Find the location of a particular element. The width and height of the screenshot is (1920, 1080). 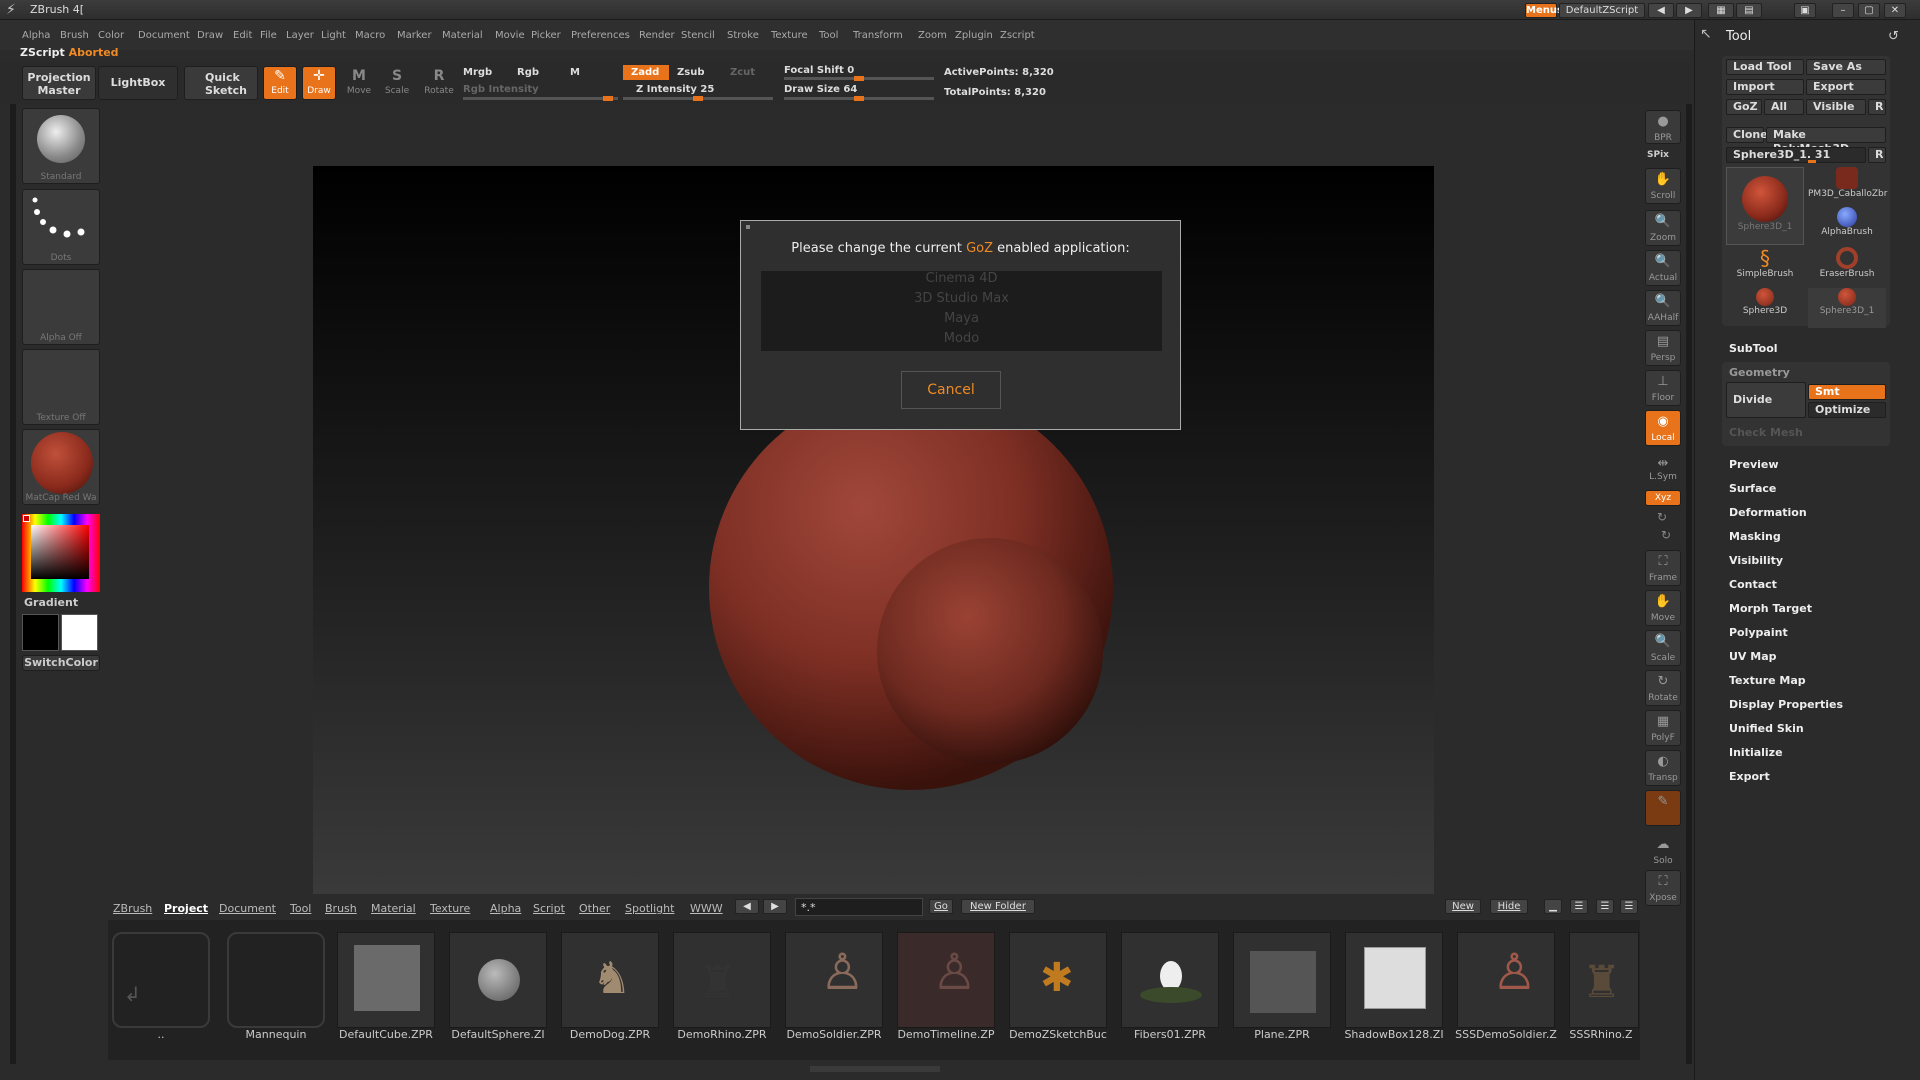

file-item-demosoldier: ♙ is located at coordinates (834, 980).